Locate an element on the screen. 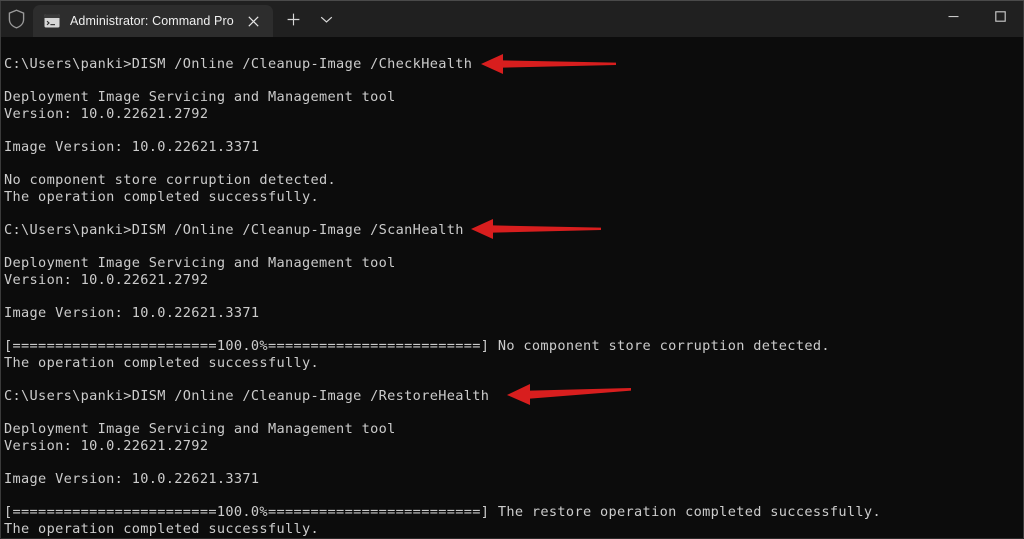 The image size is (1024, 539). close-icon is located at coordinates (254, 21).